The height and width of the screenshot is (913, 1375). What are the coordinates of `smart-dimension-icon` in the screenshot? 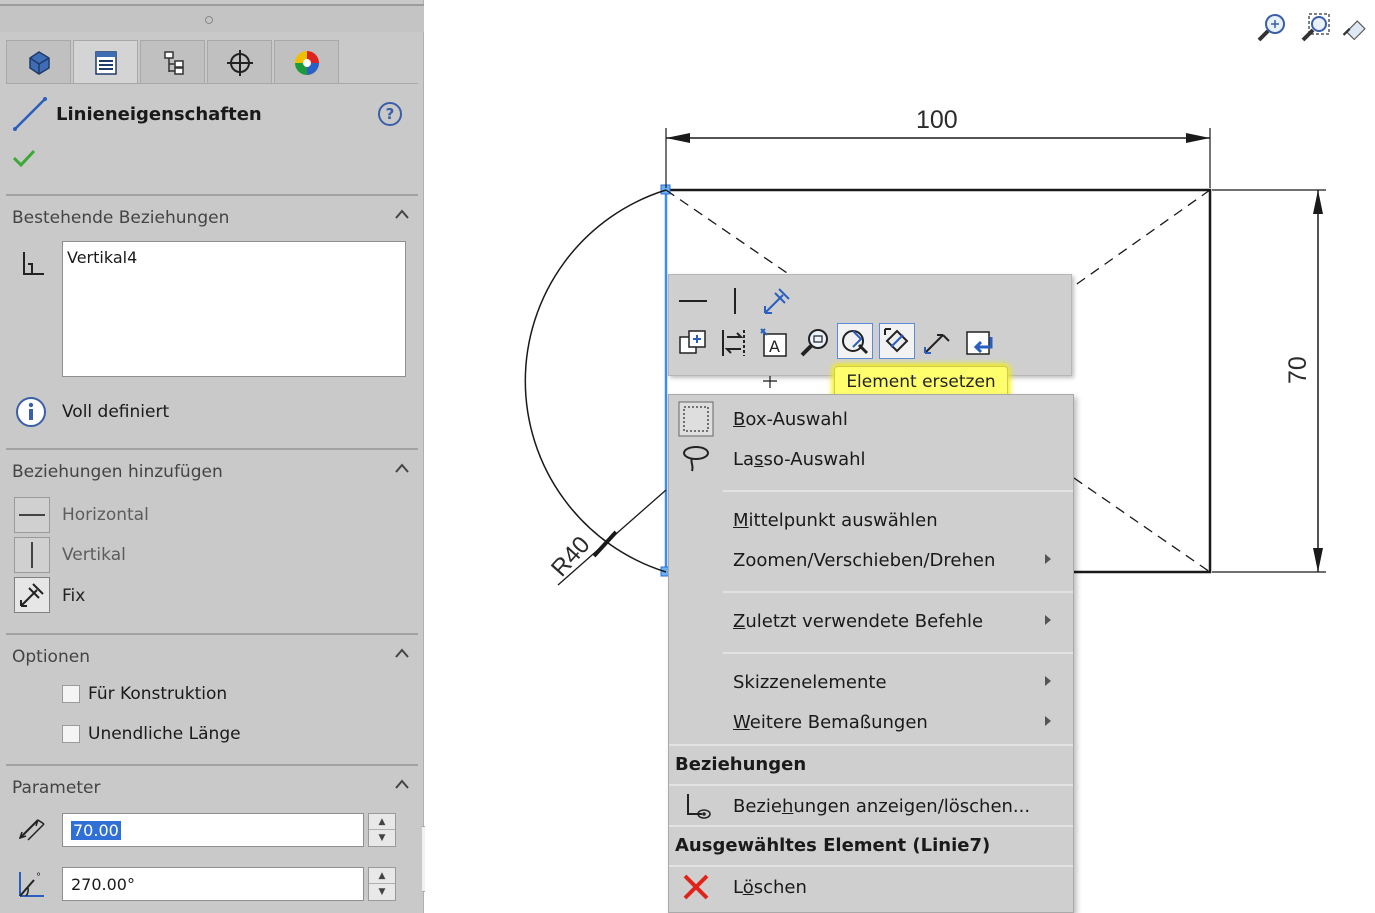 It's located at (937, 344).